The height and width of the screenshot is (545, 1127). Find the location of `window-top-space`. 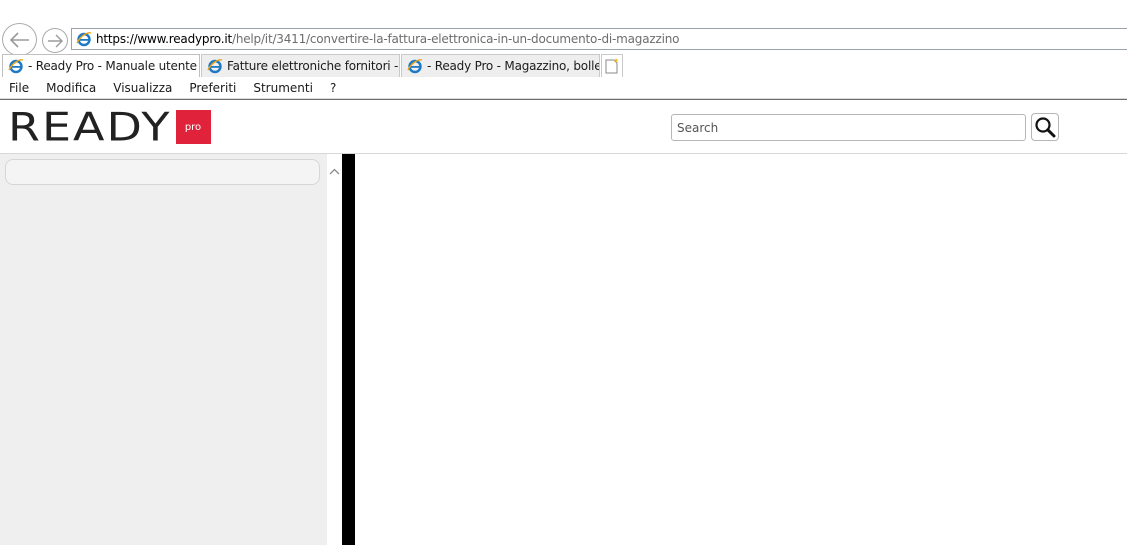

window-top-space is located at coordinates (563, 11).